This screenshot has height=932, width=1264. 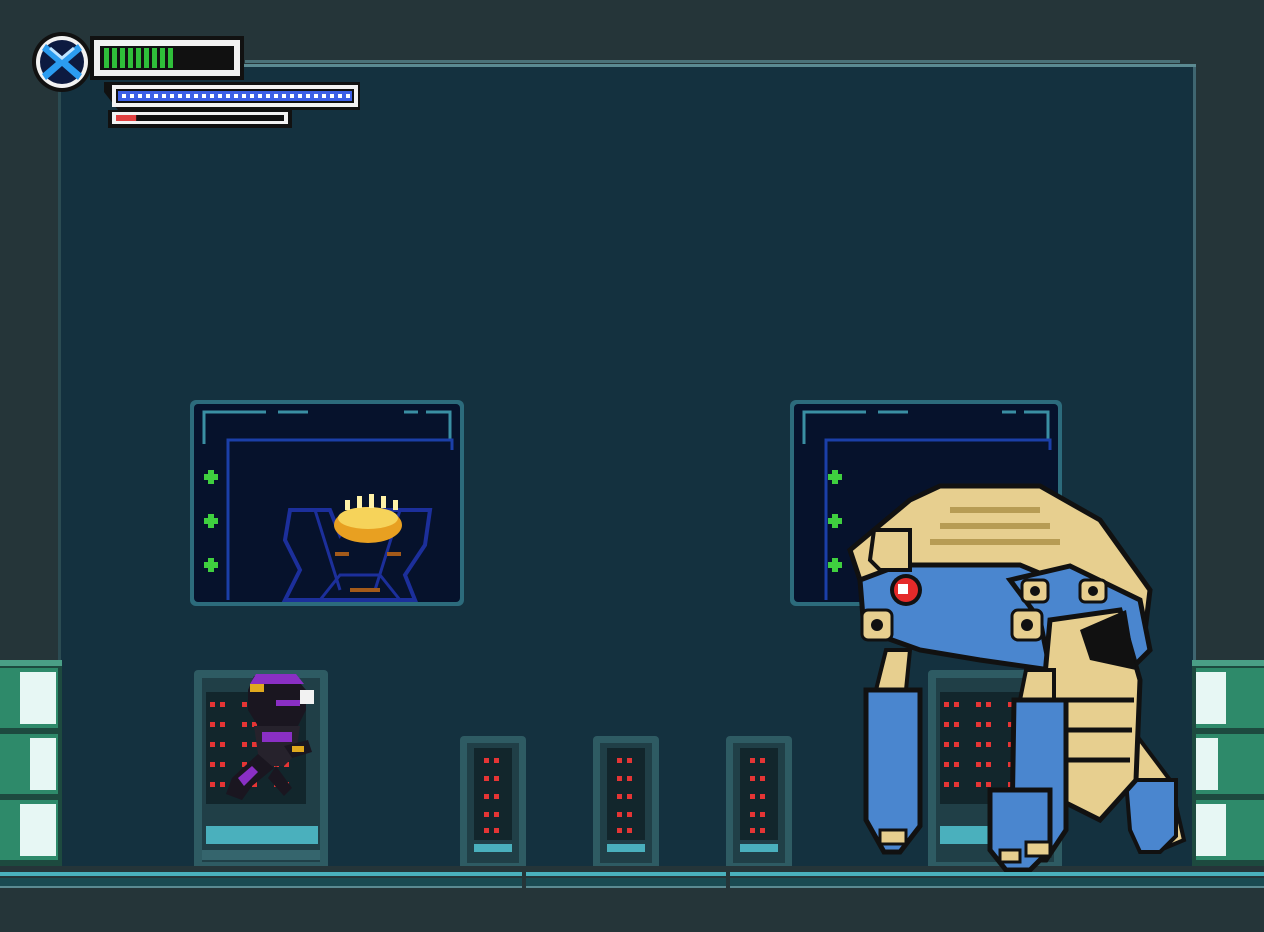 I want to click on monitor-left, so click(x=327, y=503).